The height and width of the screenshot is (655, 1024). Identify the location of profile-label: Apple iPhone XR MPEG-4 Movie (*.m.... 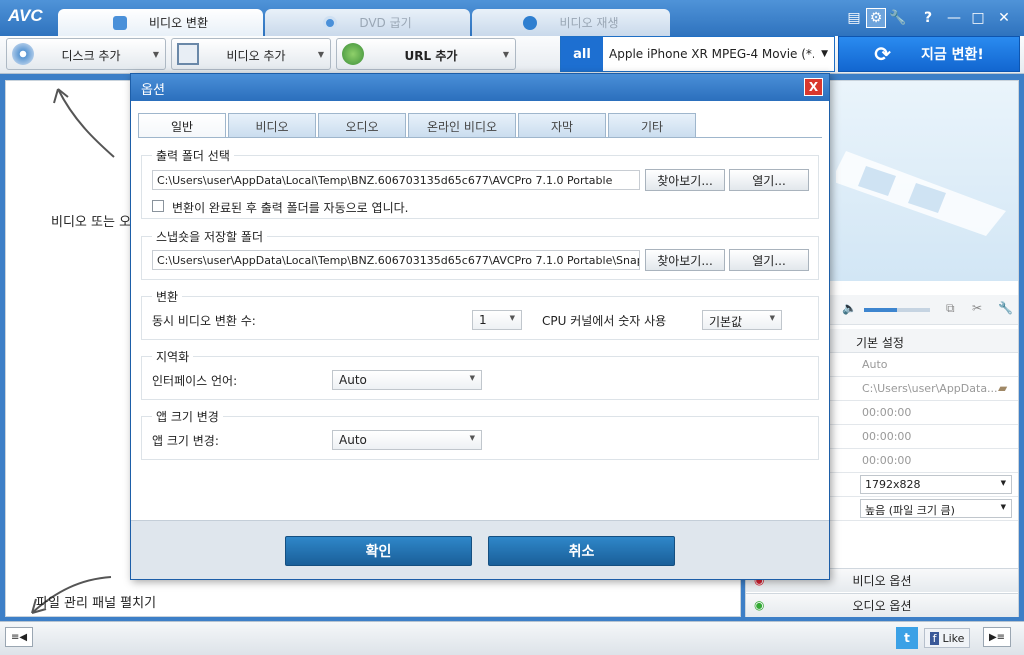
(711, 54).